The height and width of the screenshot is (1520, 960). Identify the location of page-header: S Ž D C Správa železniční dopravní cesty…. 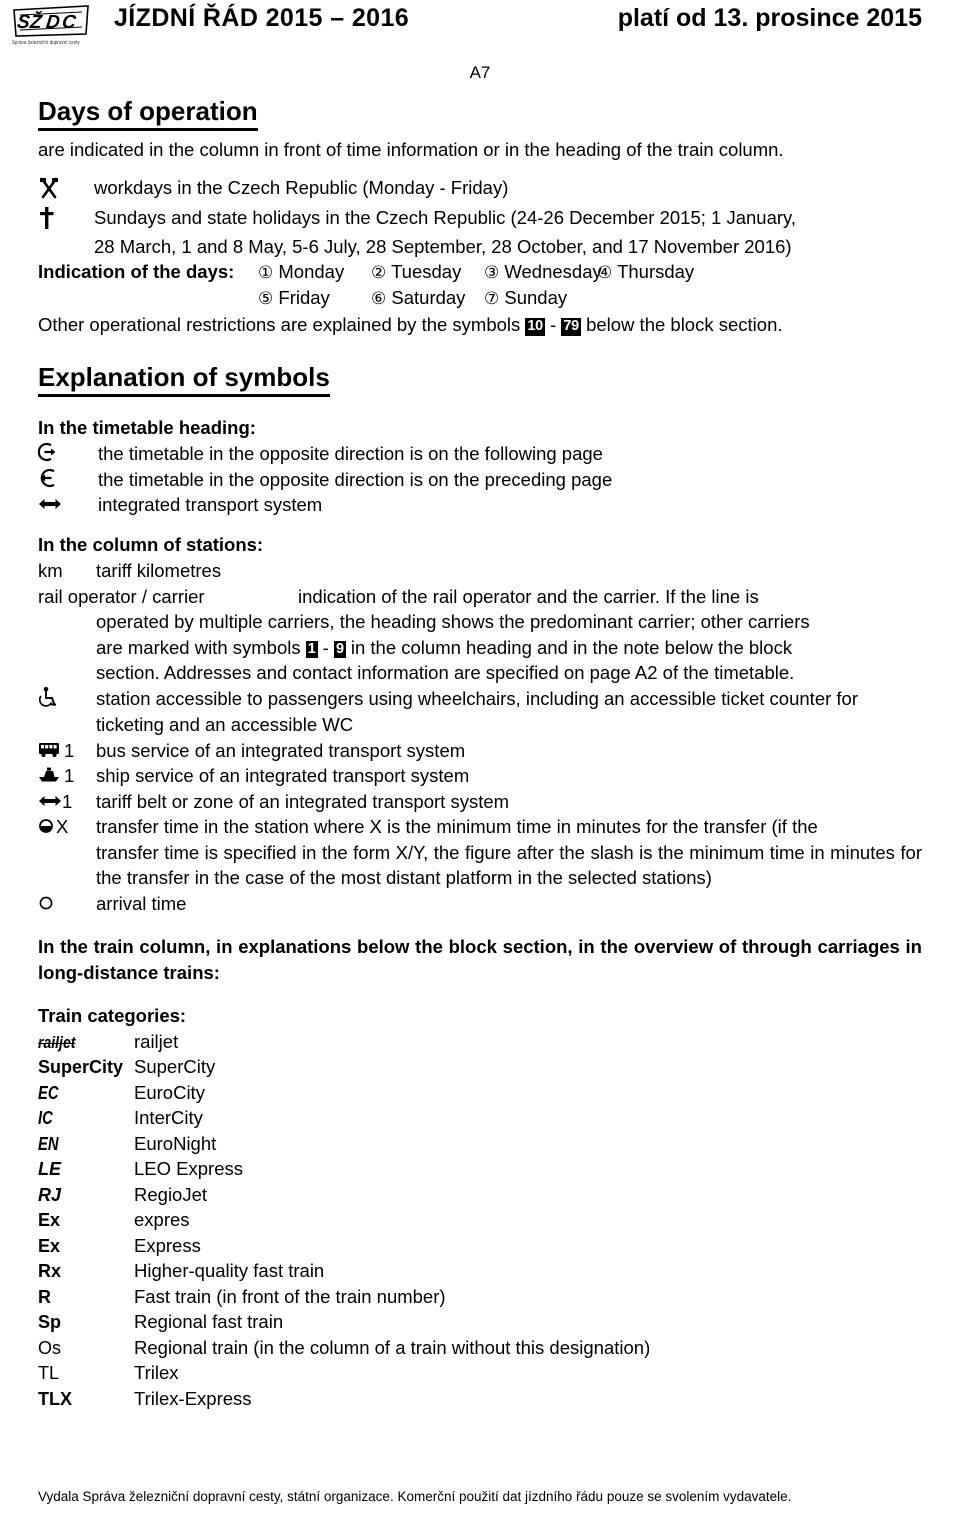
(467, 28).